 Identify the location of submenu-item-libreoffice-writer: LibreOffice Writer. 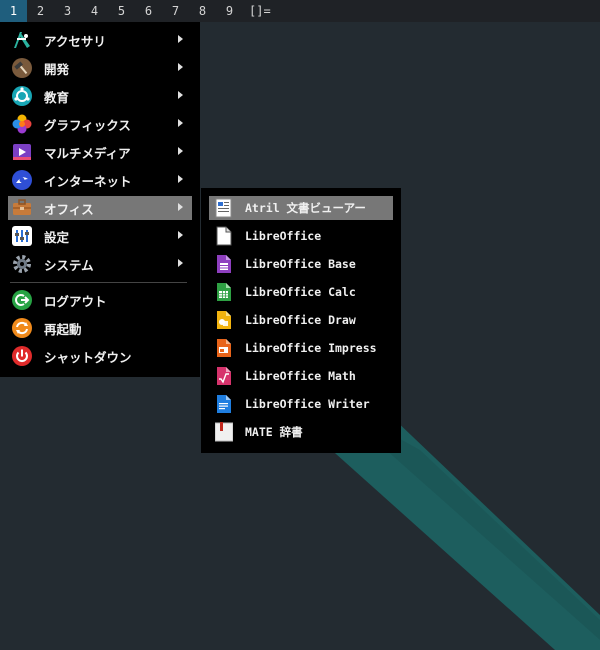
(301, 404).